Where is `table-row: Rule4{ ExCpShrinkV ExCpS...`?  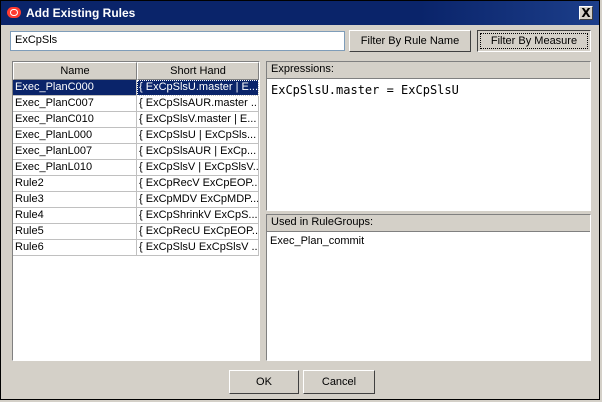
table-row: Rule4{ ExCpShrinkV ExCpS... is located at coordinates (136, 216).